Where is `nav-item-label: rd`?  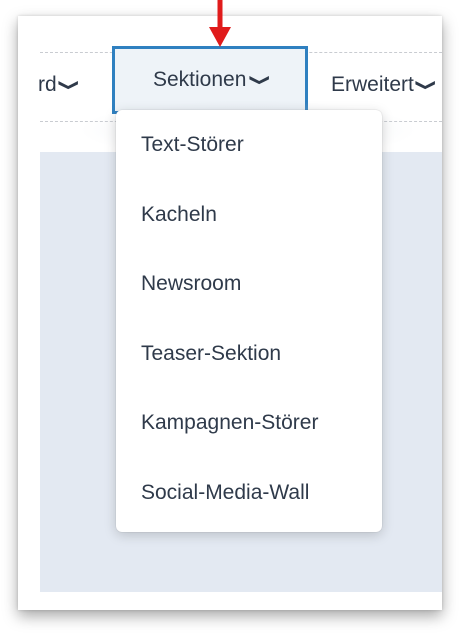
nav-item-label: rd is located at coordinates (47, 84).